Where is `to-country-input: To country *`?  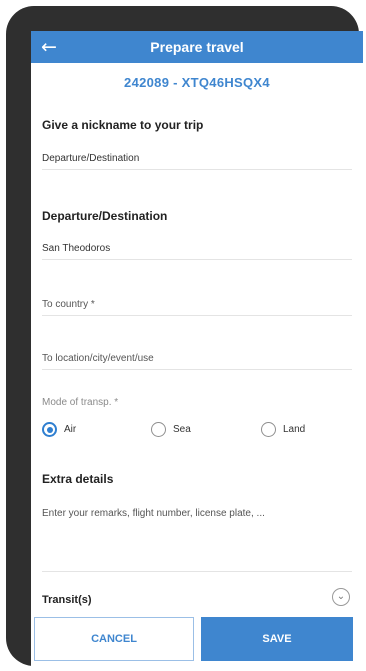 to-country-input: To country * is located at coordinates (68, 304).